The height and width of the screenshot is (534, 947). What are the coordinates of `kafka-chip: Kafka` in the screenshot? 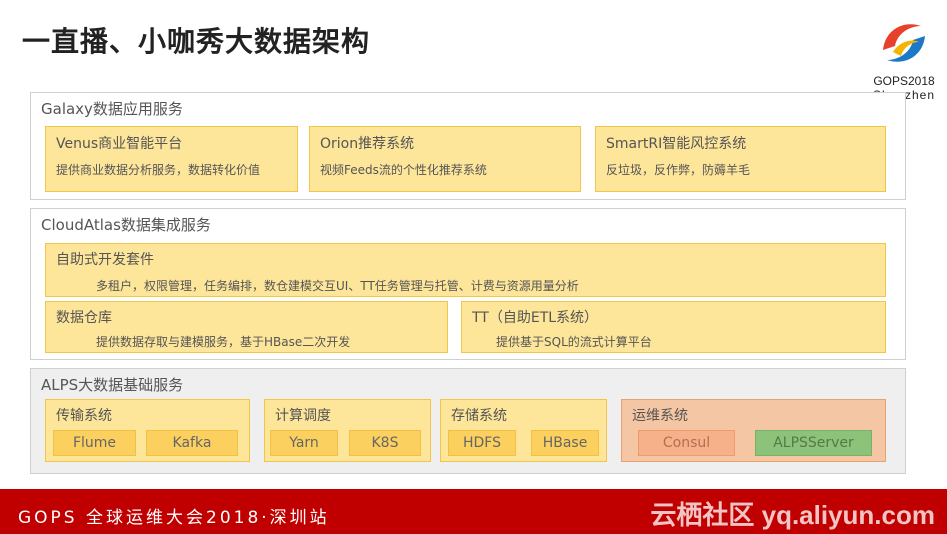 It's located at (192, 443).